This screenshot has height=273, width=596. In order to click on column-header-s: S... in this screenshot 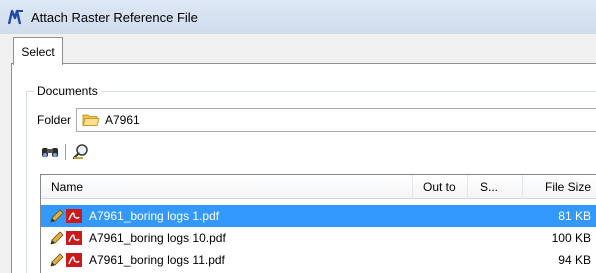, I will do `click(495, 187)`.